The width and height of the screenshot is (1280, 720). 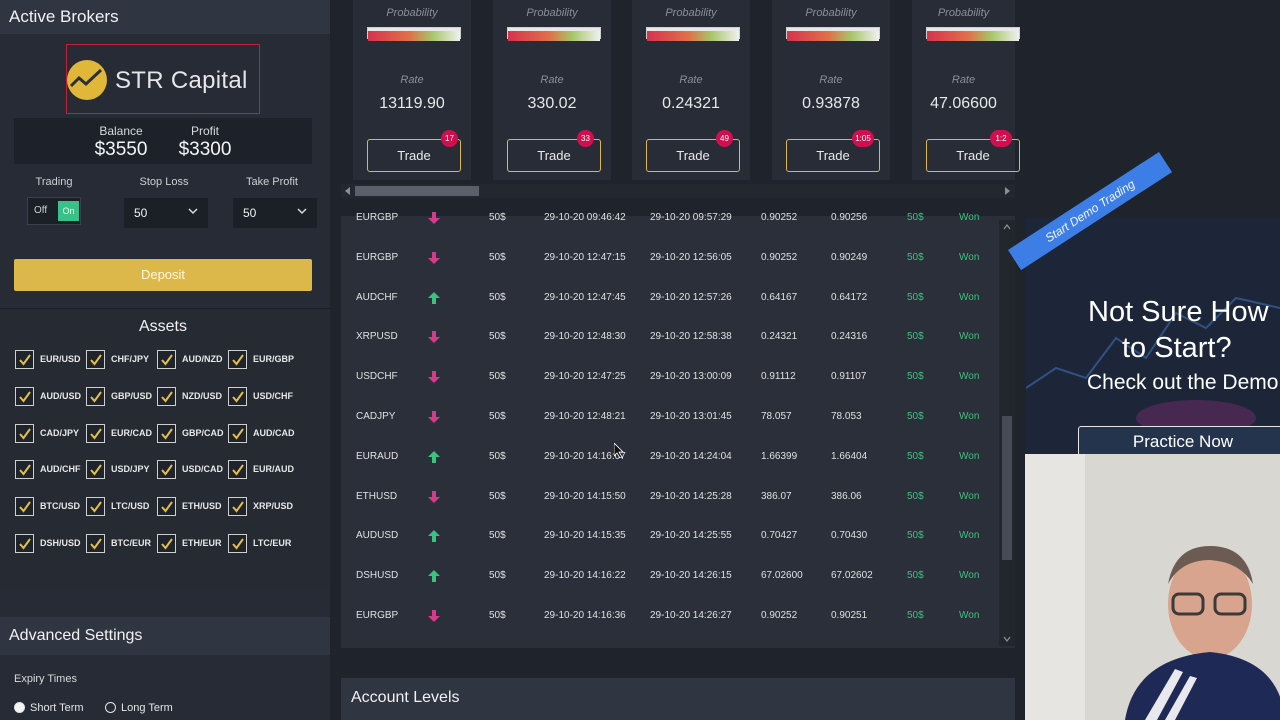 I want to click on rate-value: 0.93878, so click(x=831, y=103).